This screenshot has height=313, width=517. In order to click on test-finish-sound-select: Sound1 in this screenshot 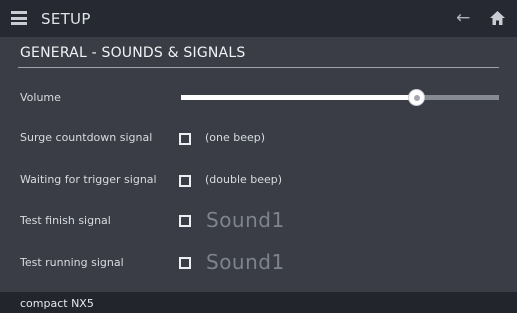, I will do `click(245, 220)`.